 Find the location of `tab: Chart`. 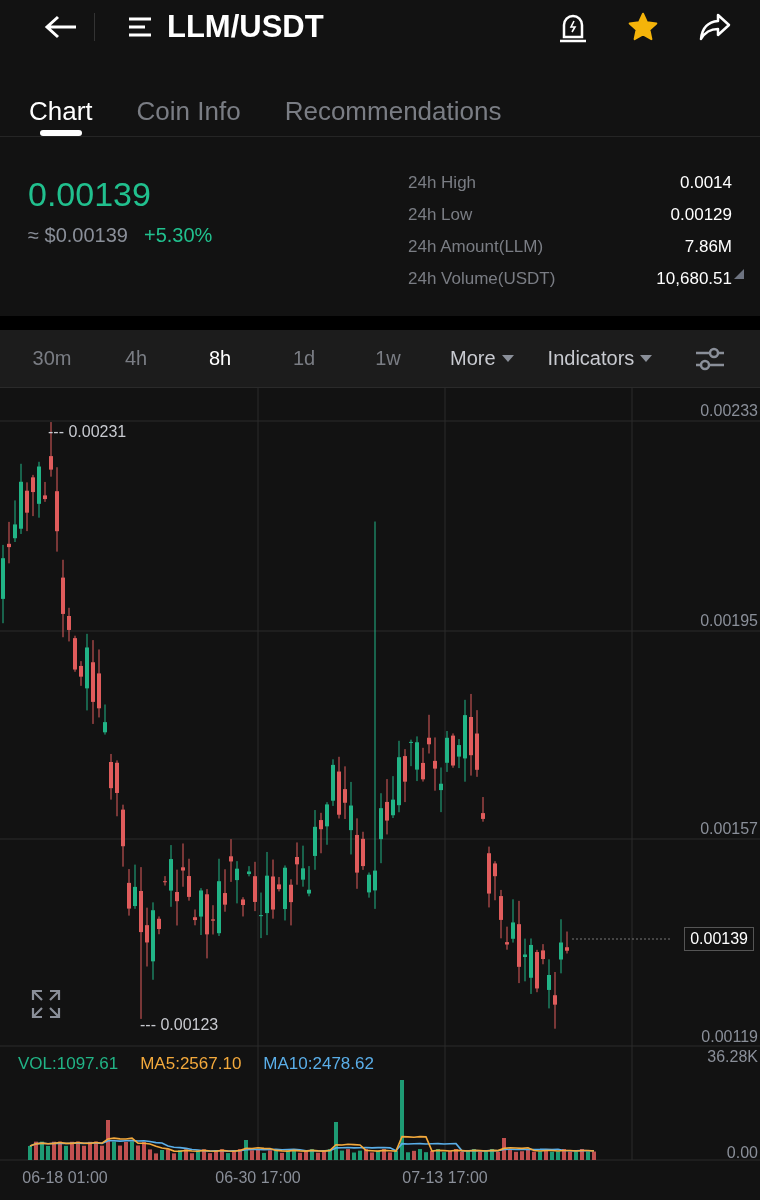

tab: Chart is located at coordinates (61, 95).